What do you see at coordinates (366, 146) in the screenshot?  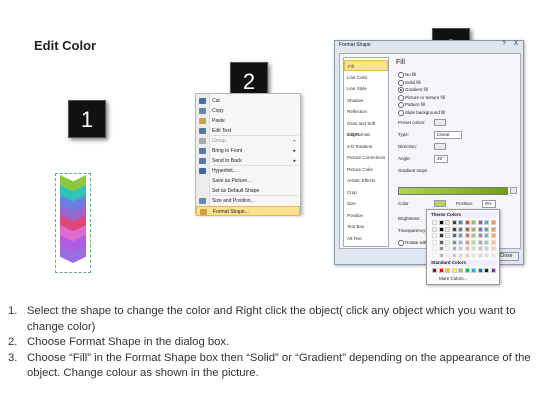 I see `category-item: 3-D Rotation` at bounding box center [366, 146].